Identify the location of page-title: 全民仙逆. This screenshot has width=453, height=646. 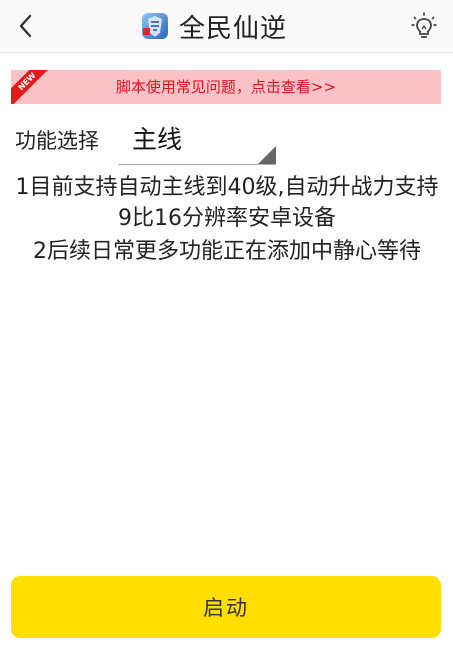
(233, 28).